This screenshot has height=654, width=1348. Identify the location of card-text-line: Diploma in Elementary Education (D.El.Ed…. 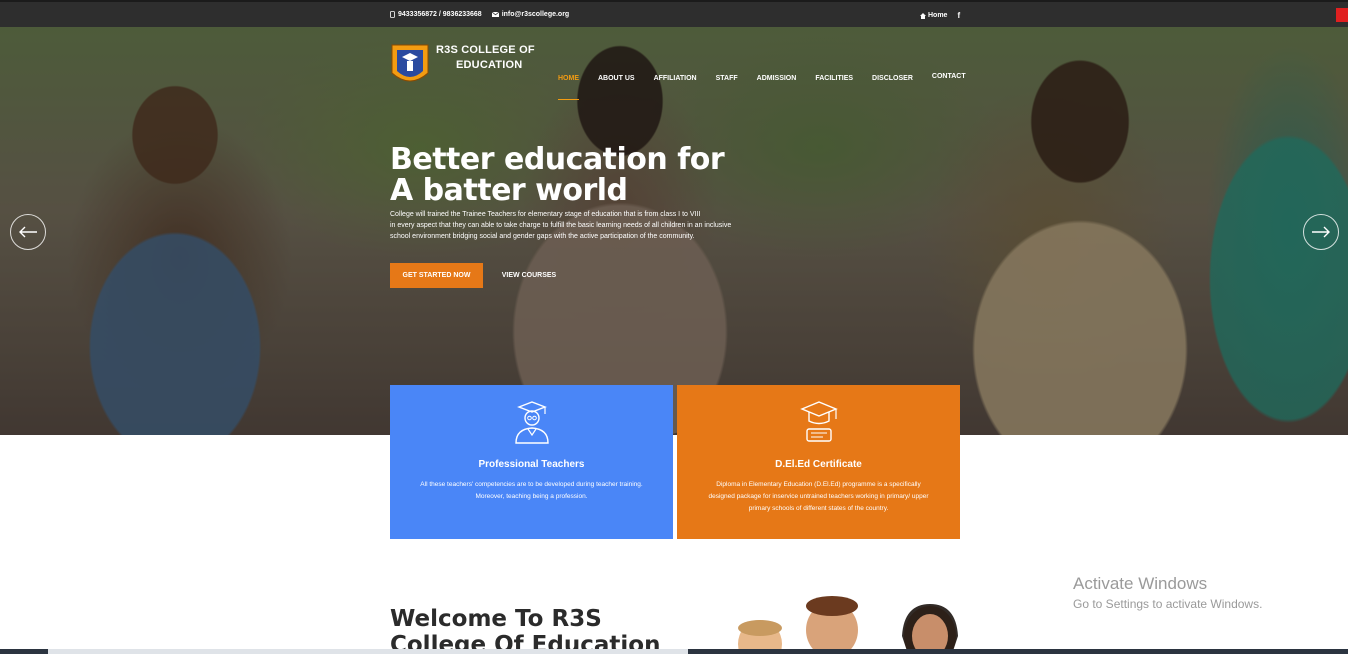
(818, 484).